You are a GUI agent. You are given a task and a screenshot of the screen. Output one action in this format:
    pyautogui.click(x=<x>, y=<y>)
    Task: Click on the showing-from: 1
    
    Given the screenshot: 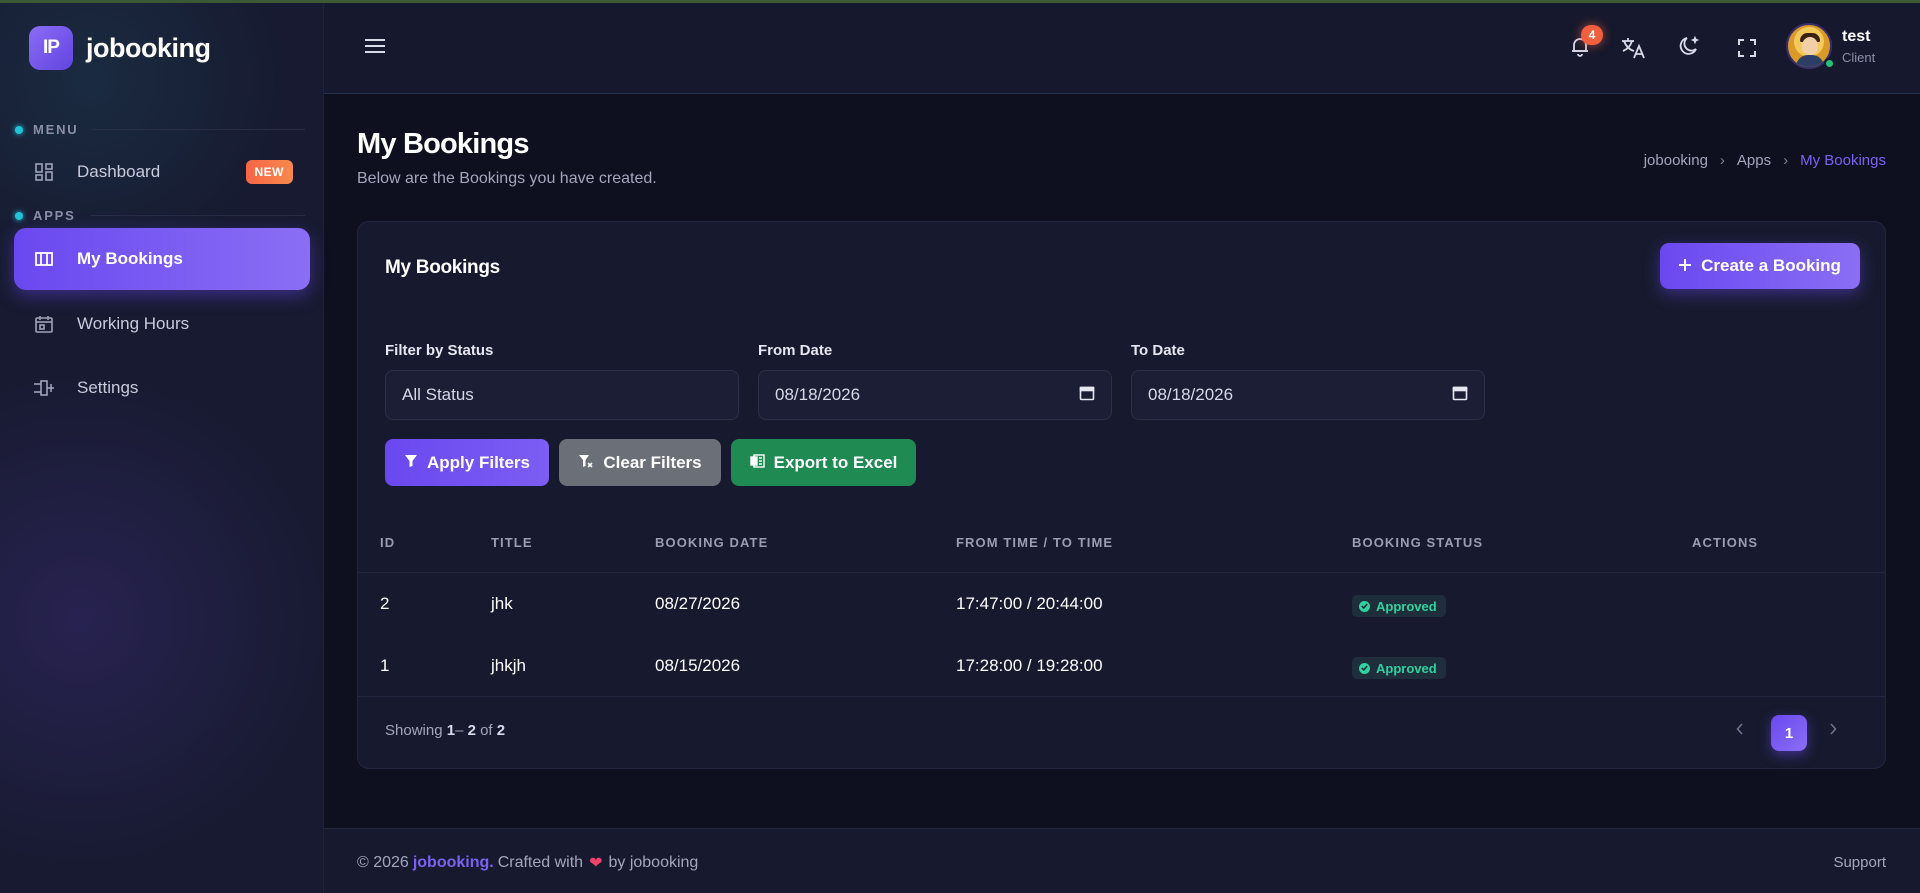 What is the action you would take?
    pyautogui.click(x=451, y=730)
    